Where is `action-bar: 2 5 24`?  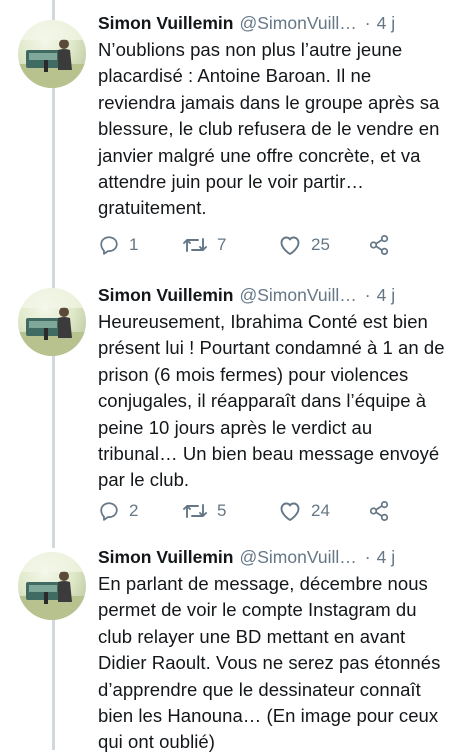
action-bar: 2 5 24 is located at coordinates (253, 511).